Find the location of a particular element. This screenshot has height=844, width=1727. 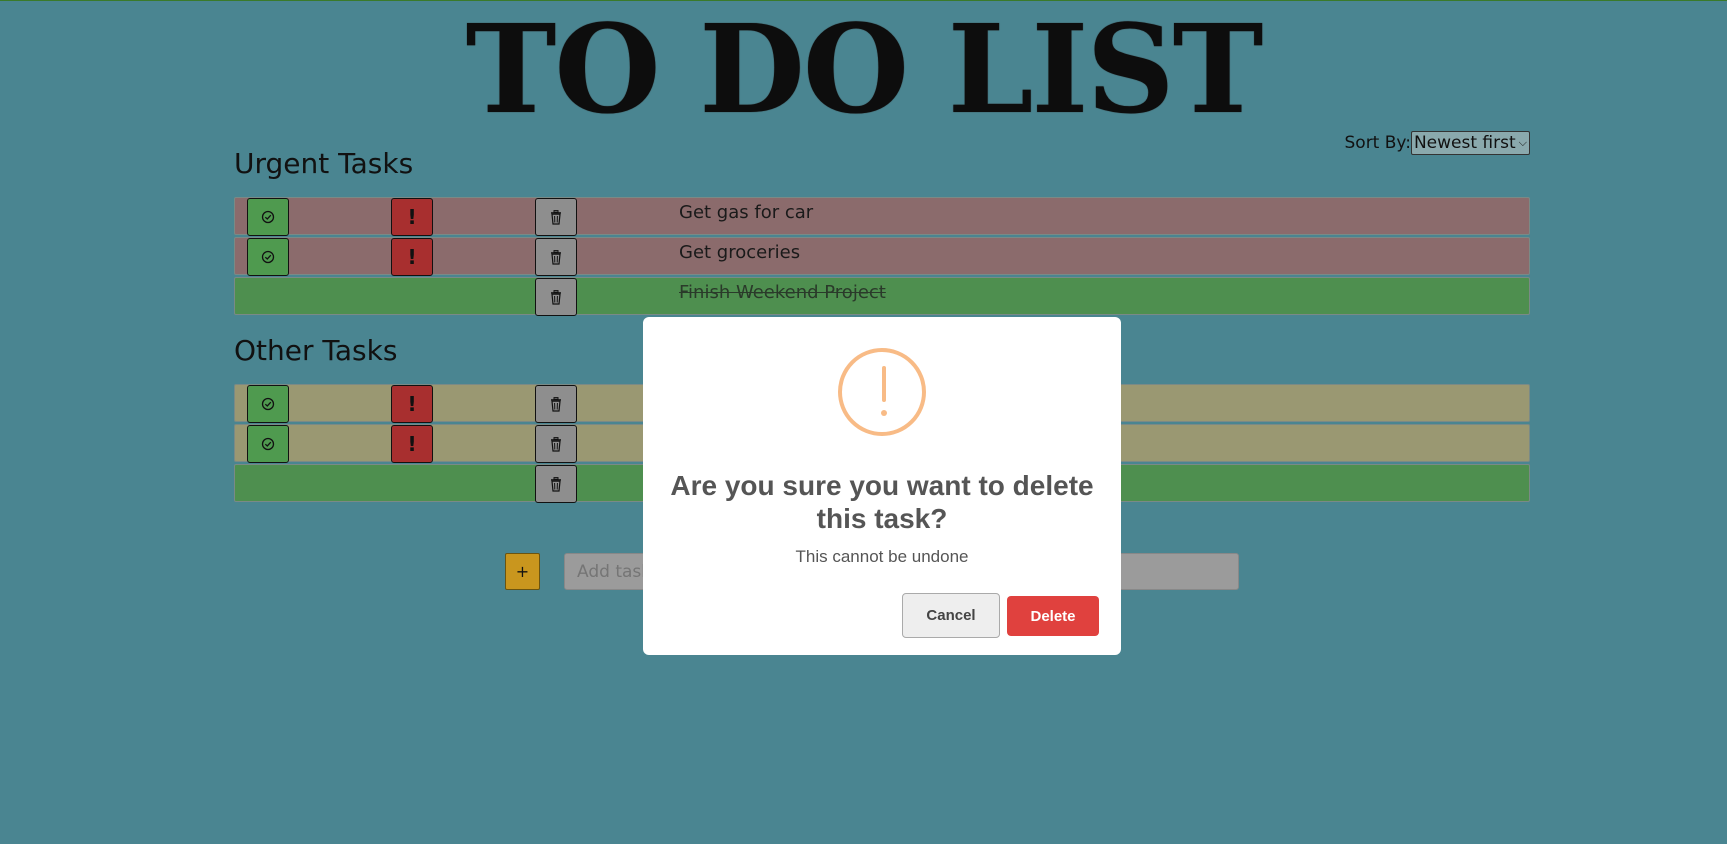

task-text: Get groceries is located at coordinates (740, 252).